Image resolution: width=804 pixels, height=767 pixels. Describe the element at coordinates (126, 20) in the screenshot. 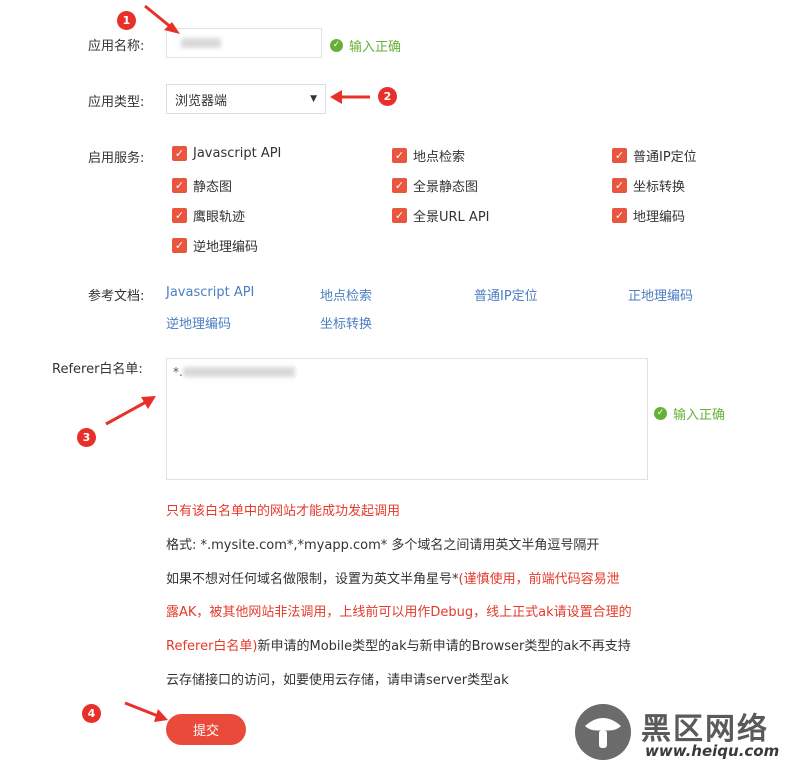

I see `annotation-badge-1: 1` at that location.